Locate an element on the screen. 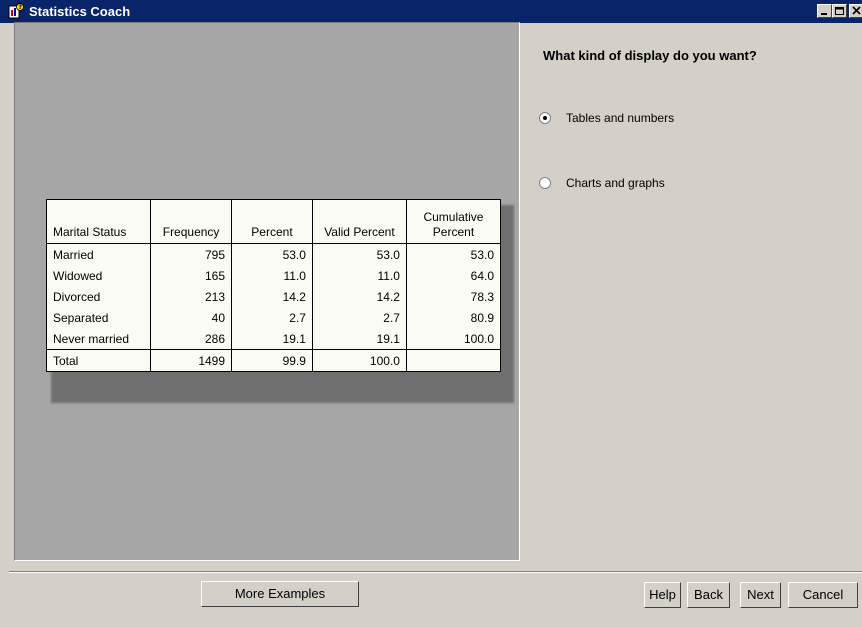 The width and height of the screenshot is (862, 627). column-header: Marital Status is located at coordinates (98, 221).